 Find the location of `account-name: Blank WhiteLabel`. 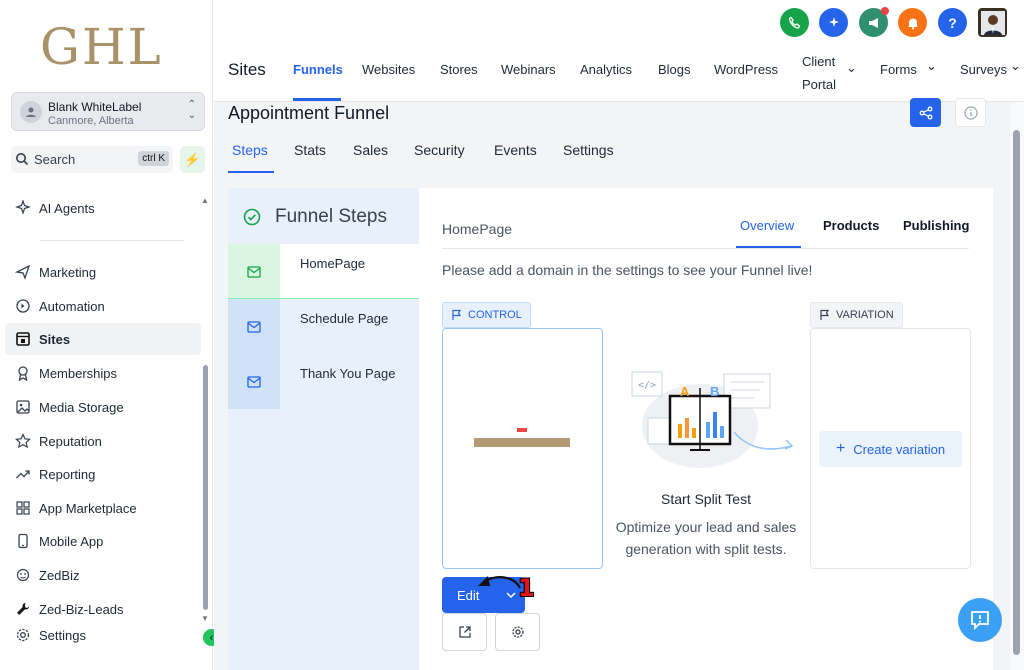

account-name: Blank WhiteLabel is located at coordinates (95, 107).